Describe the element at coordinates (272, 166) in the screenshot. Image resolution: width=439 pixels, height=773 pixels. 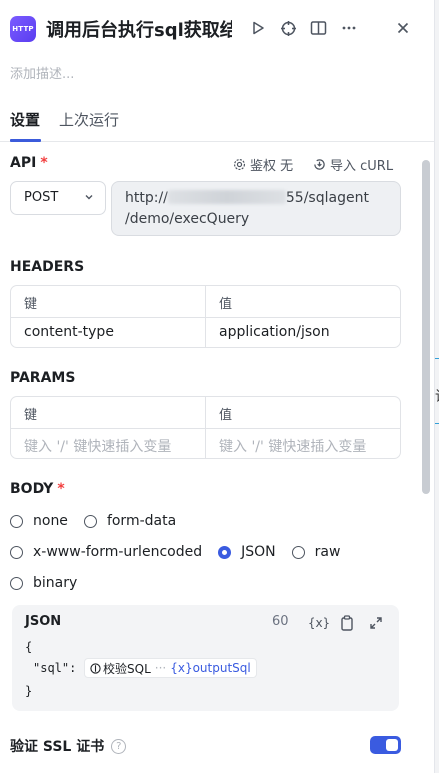
I see `auth-label: 鉴权 无` at that location.